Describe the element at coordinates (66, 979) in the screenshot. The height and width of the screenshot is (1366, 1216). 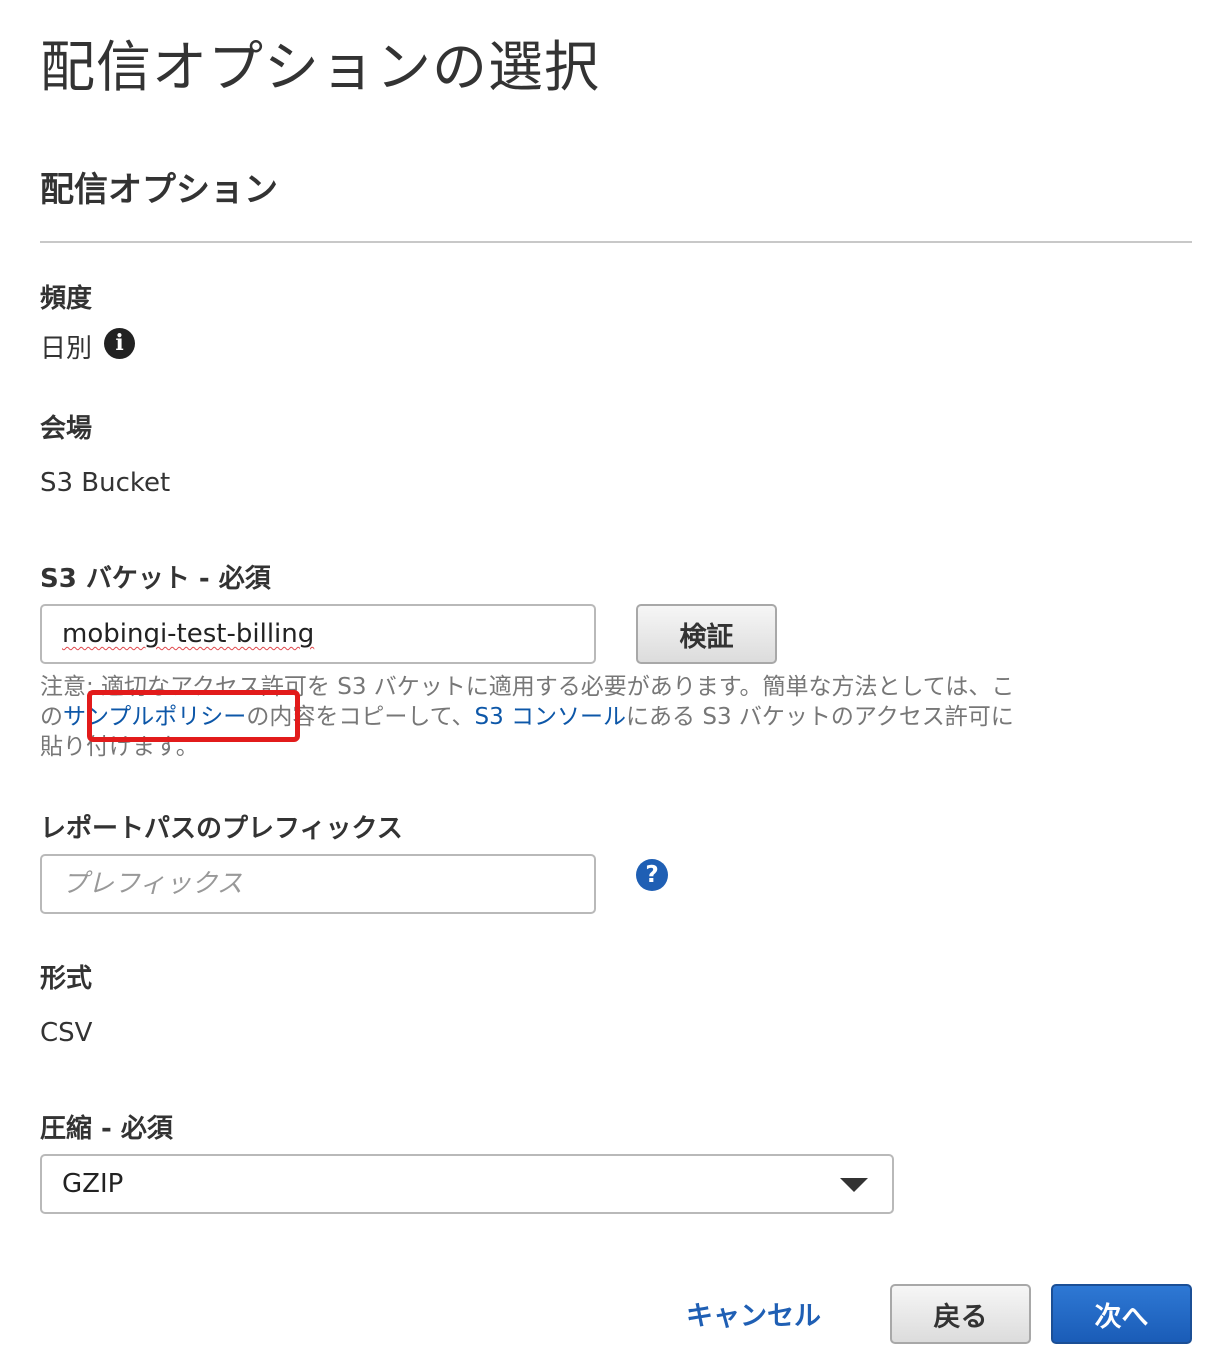
I see `format-label: 形式` at that location.